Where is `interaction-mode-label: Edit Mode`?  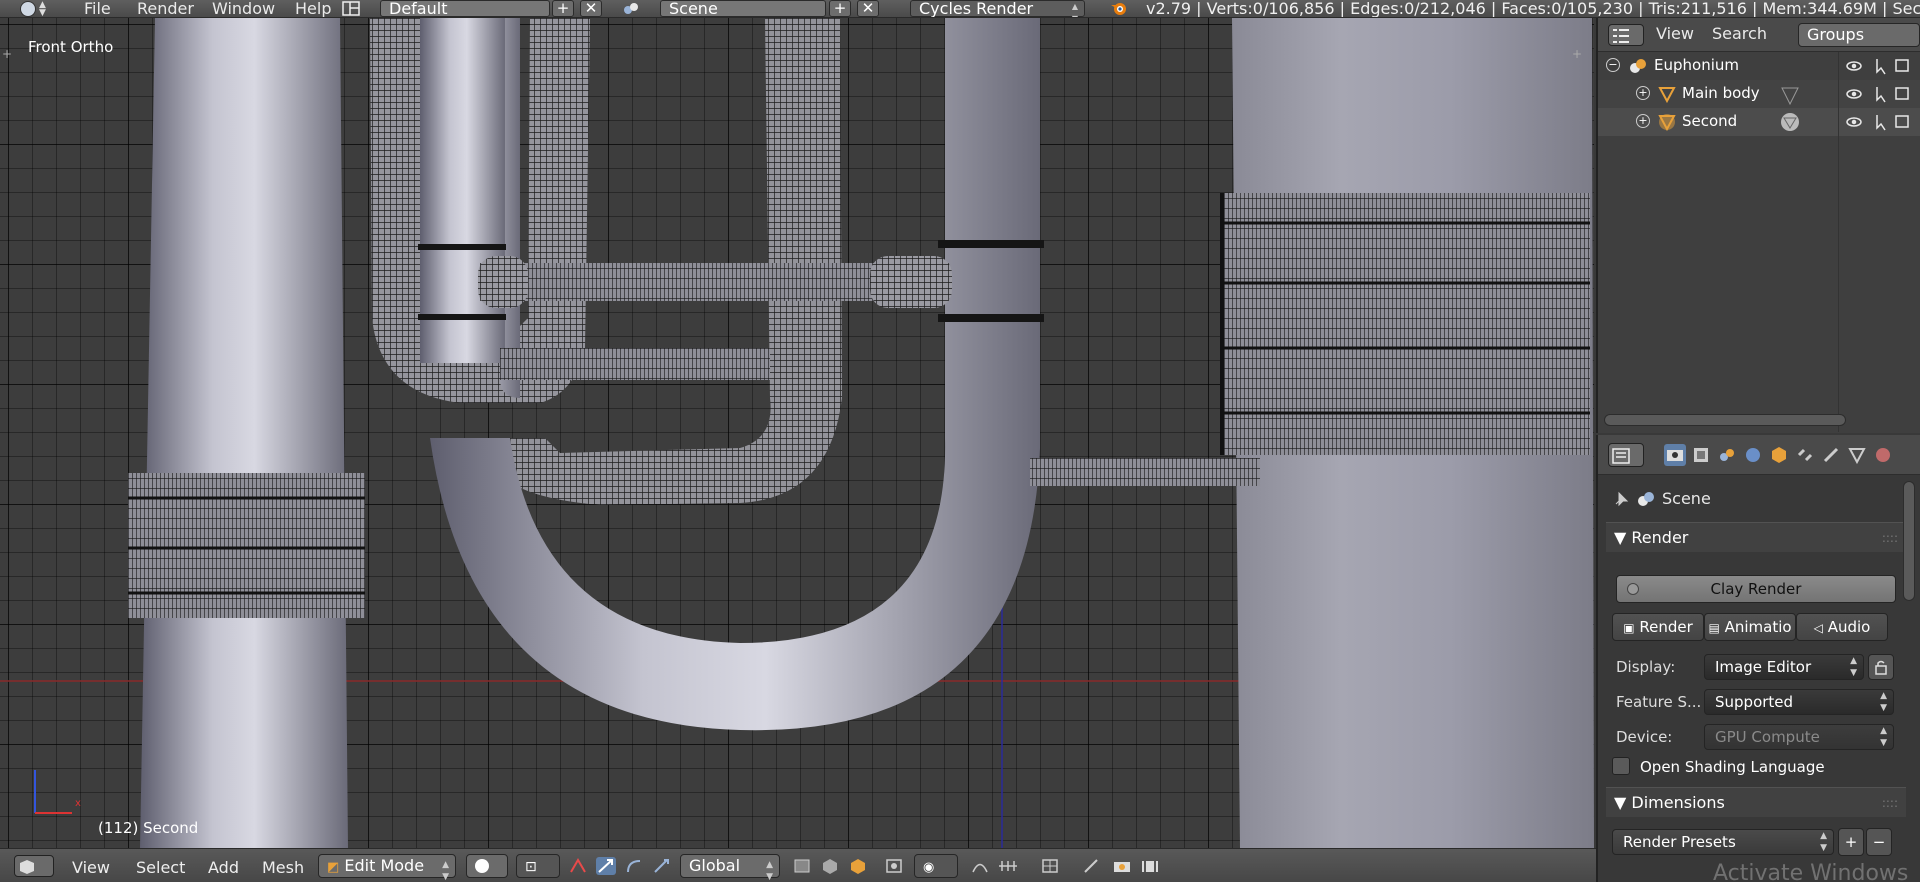
interaction-mode-label: Edit Mode is located at coordinates (384, 865).